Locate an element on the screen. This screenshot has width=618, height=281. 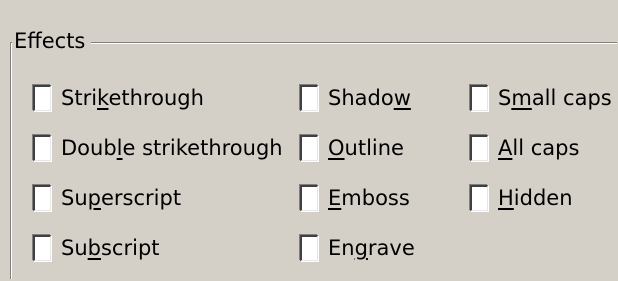
legend-rule is located at coordinates (353, 43).